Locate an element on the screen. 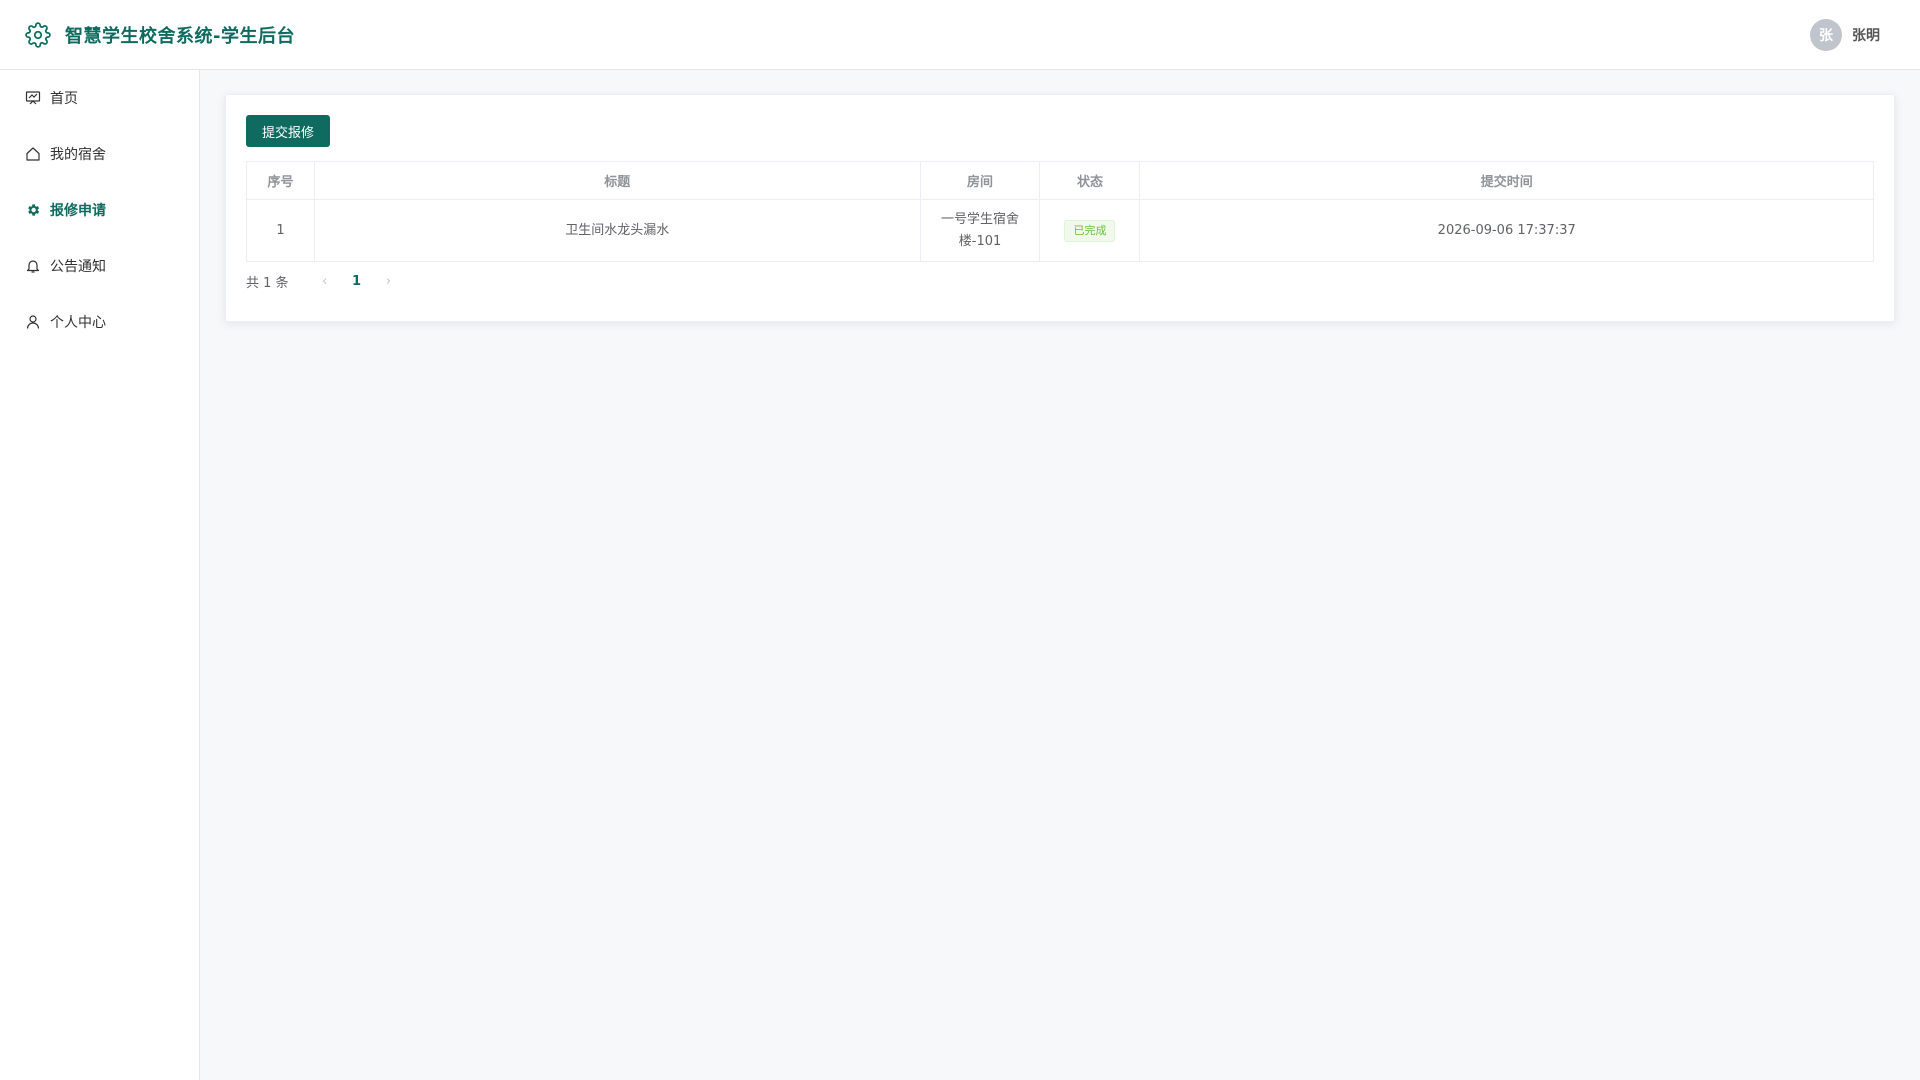 The image size is (1920, 1080). cell-status: 已完成 is located at coordinates (1090, 230).